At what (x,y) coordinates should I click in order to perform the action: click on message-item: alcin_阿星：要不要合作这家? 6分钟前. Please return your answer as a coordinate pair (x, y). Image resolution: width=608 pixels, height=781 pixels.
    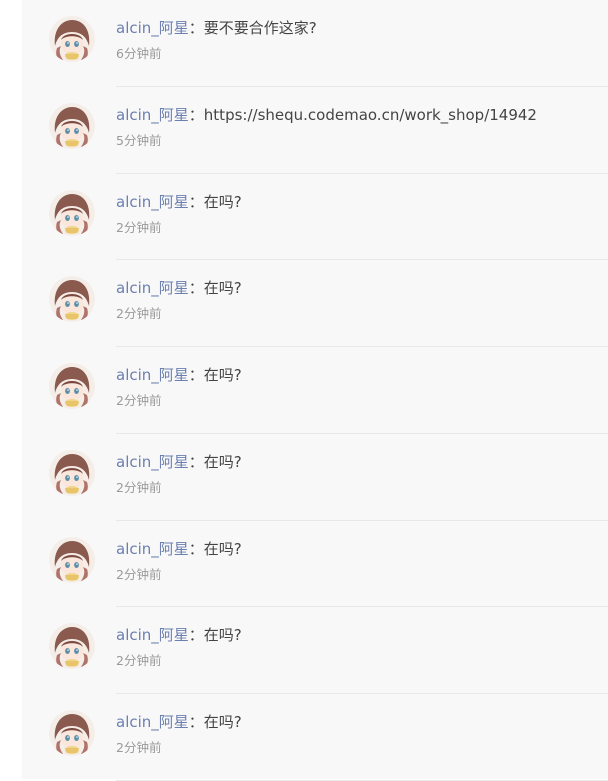
    Looking at the image, I should click on (315, 43).